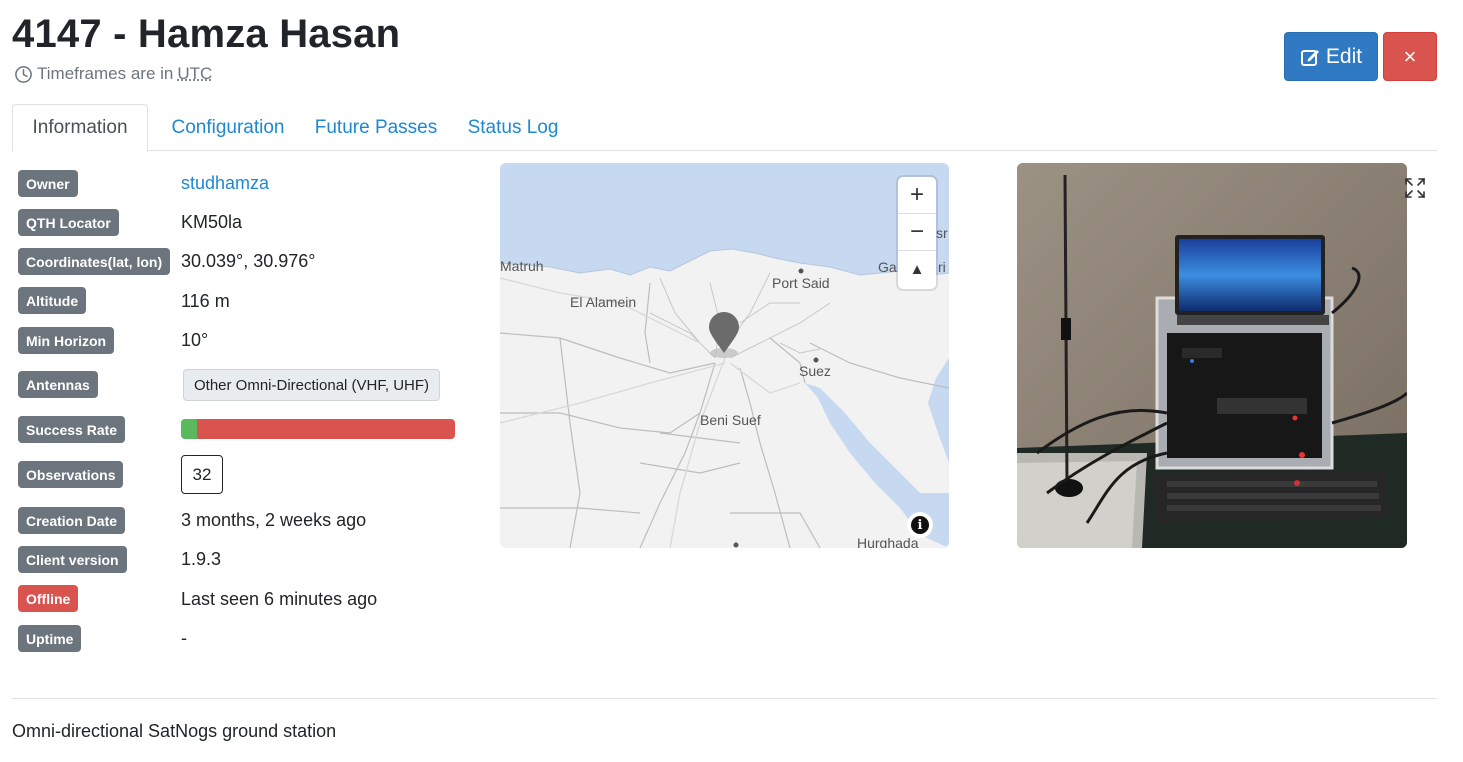 Image resolution: width=1463 pixels, height=762 pixels. I want to click on tab-configuration: Configuration, so click(228, 127).